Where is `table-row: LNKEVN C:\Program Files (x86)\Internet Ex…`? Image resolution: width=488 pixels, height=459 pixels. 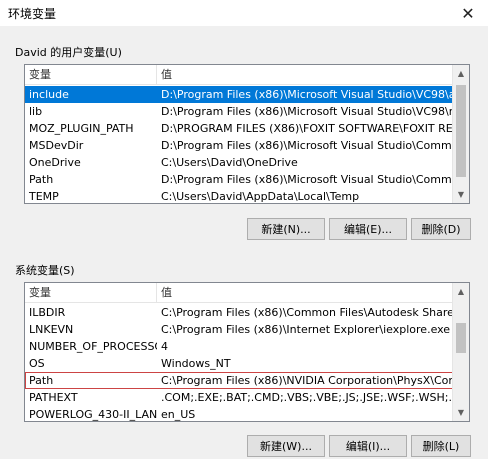 table-row: LNKEVN C:\Program Files (x86)\Internet Ex… is located at coordinates (239, 329).